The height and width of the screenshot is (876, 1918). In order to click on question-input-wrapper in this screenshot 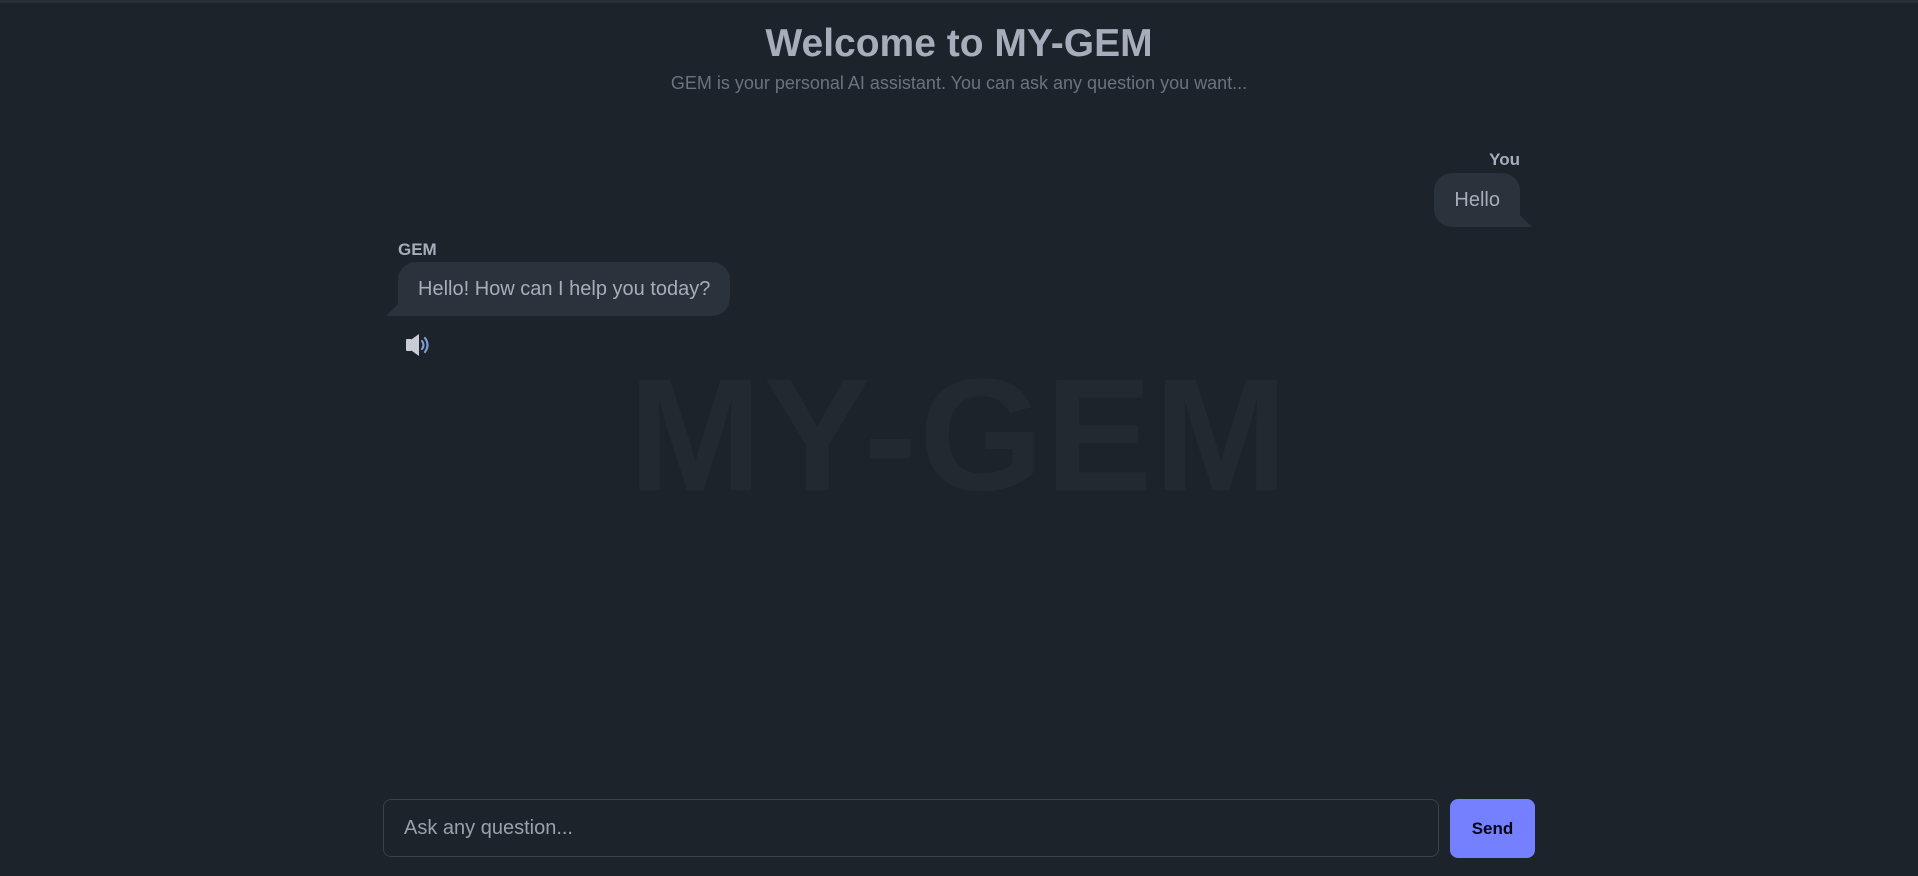, I will do `click(911, 828)`.